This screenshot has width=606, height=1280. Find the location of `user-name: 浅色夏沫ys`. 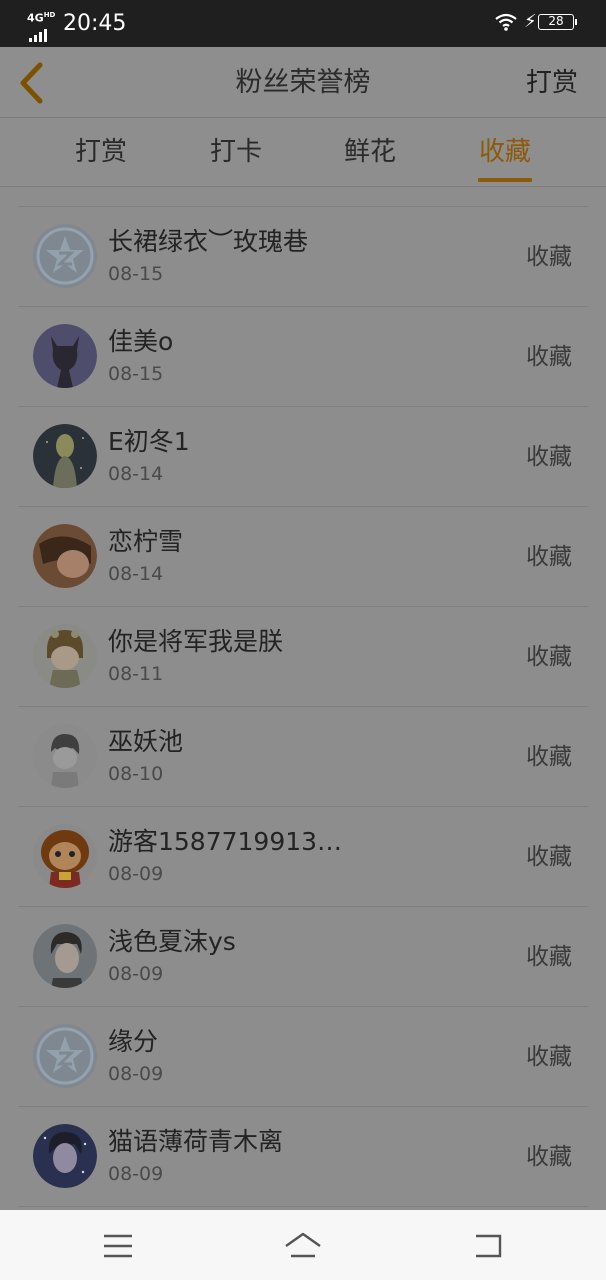

user-name: 浅色夏沫ys is located at coordinates (172, 941).